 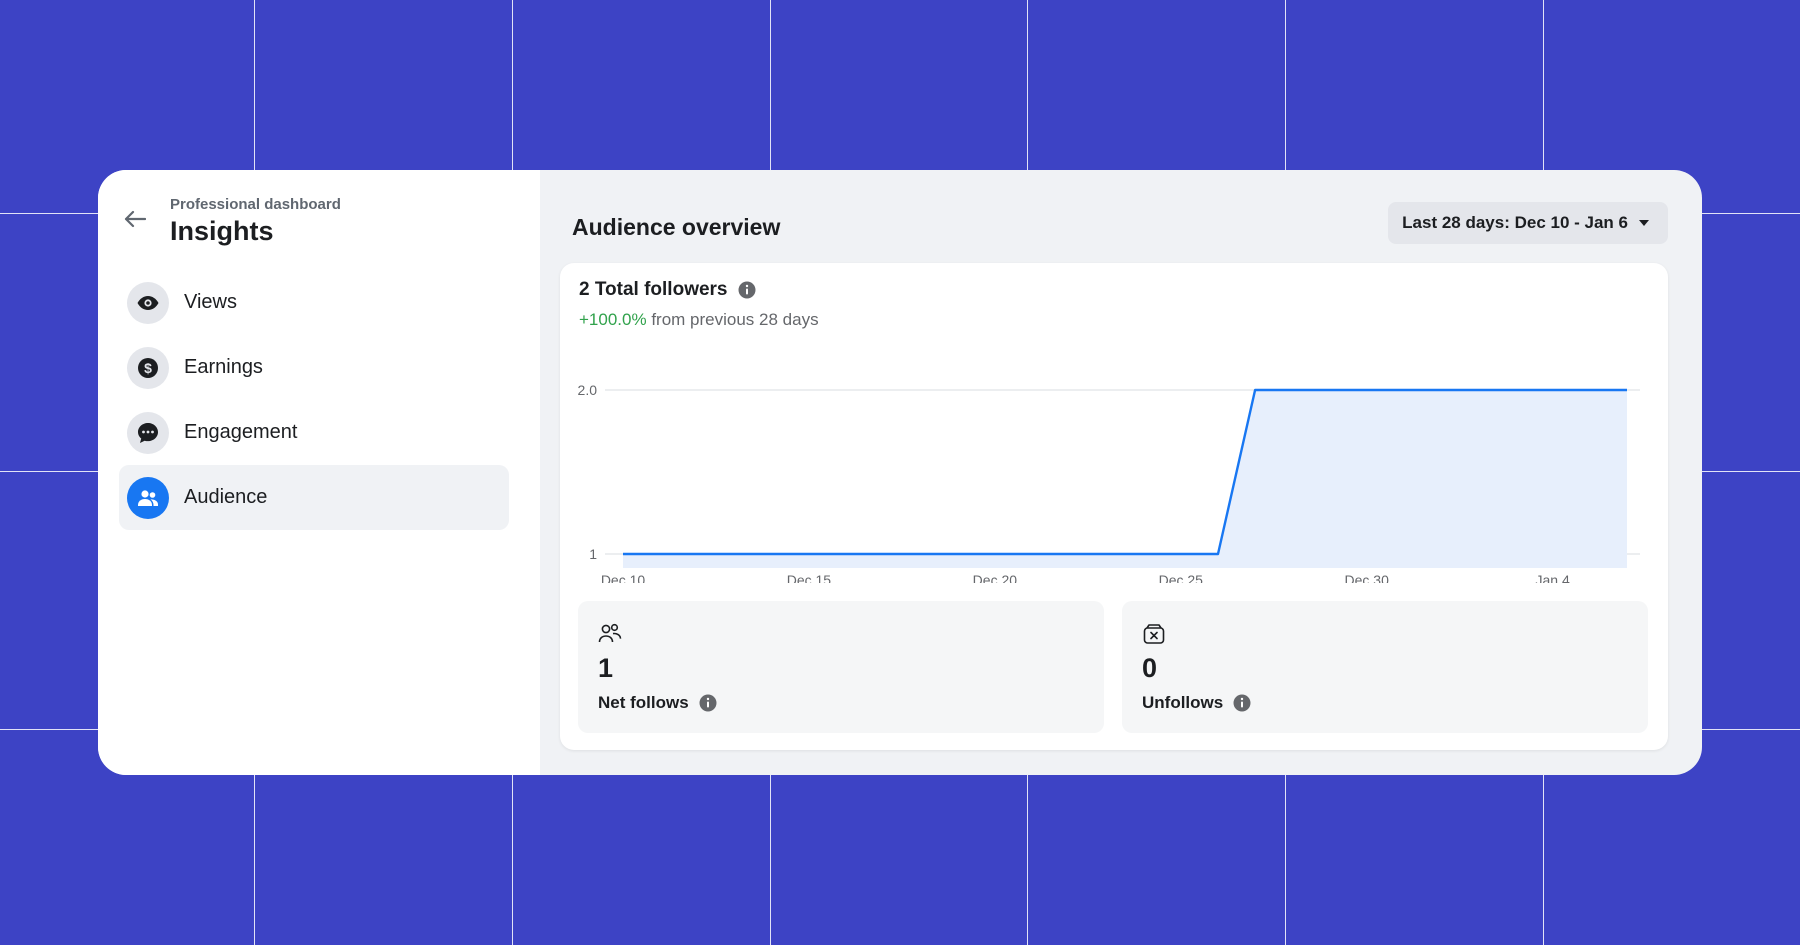 I want to click on x-tick-label: Dec 30, so click(x=1367, y=577).